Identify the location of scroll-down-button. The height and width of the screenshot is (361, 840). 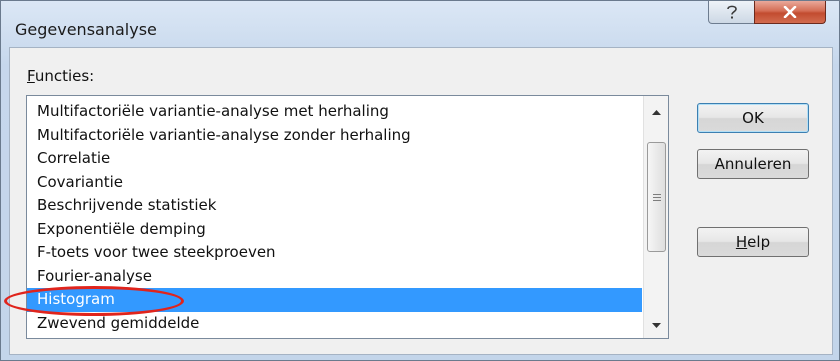
(656, 325).